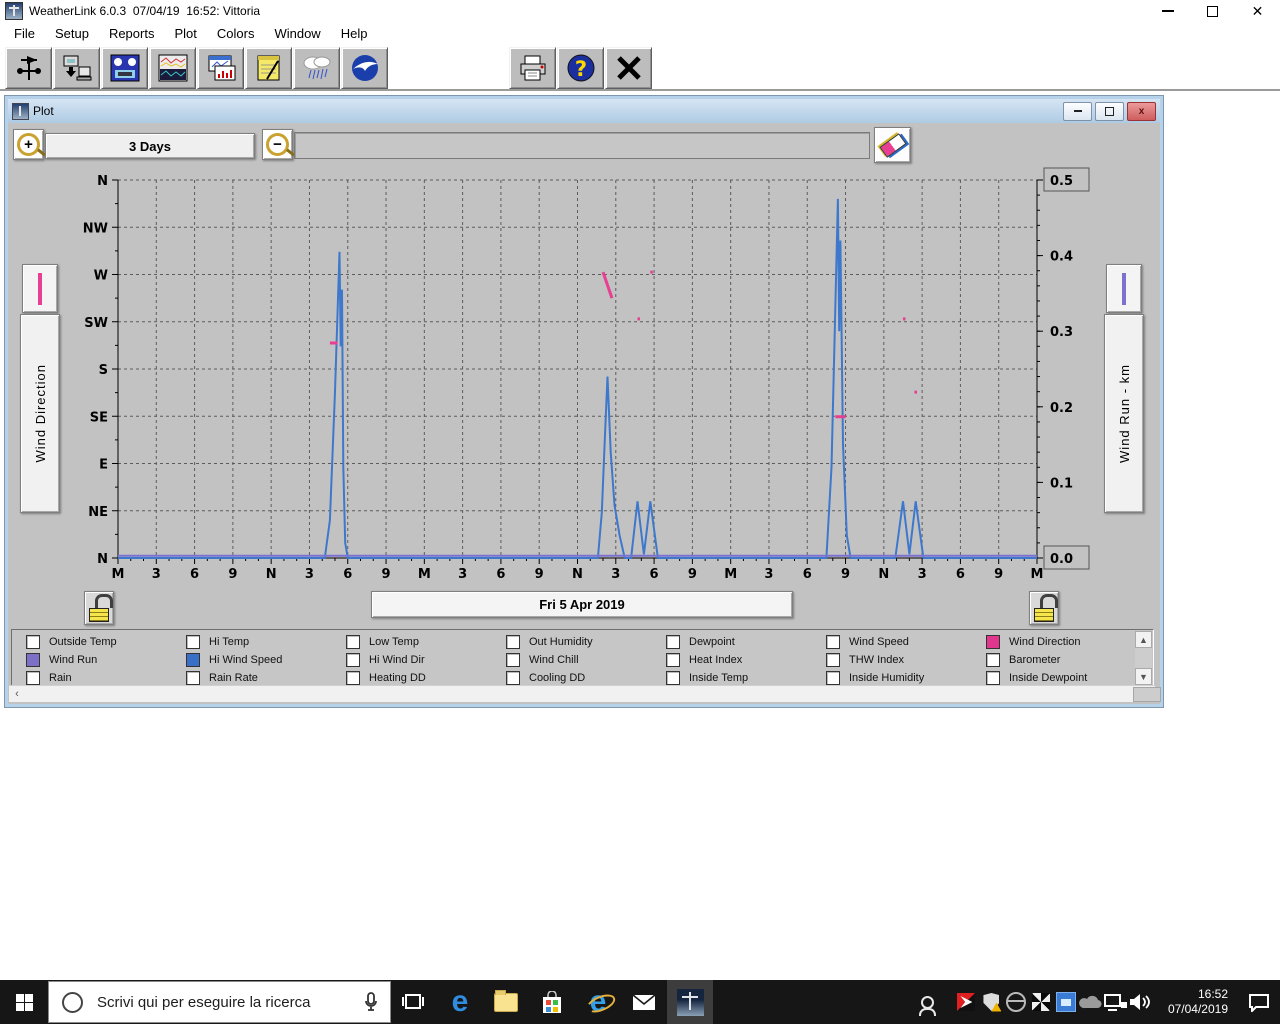  I want to click on wind-direction-color-button, so click(40, 288).